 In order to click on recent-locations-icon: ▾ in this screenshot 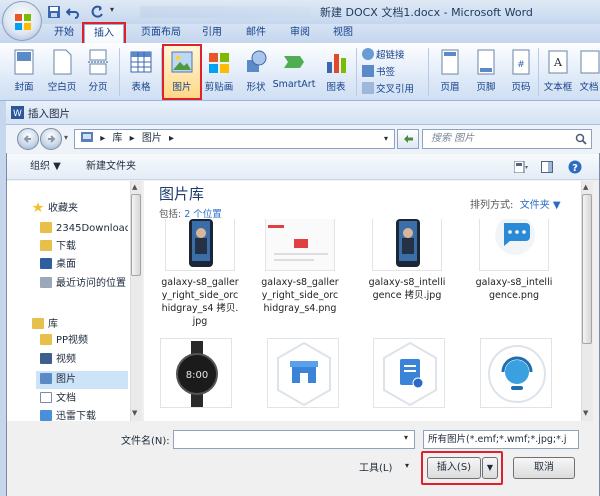, I will do `click(66, 137)`.